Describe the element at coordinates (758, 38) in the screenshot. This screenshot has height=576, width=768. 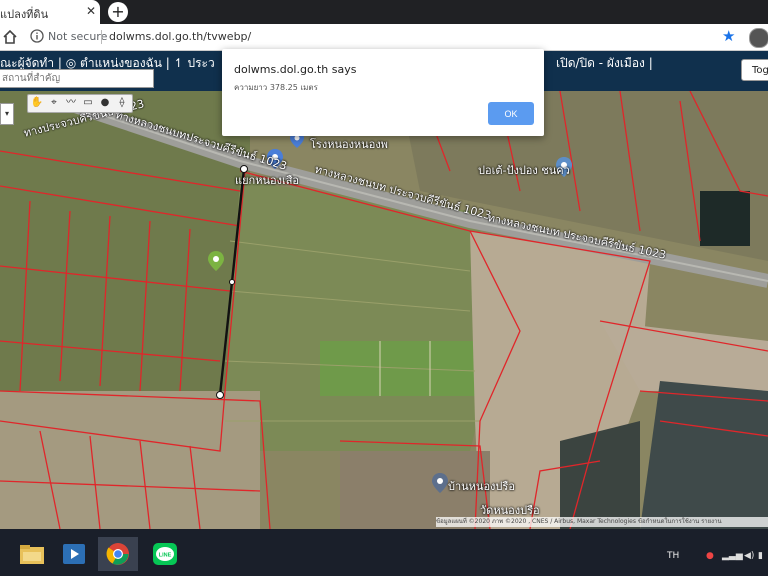
I see `profile-avatar` at that location.